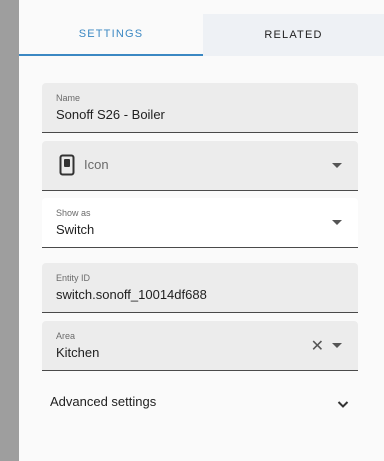  I want to click on icon-dropdown-arrow-icon, so click(337, 165).